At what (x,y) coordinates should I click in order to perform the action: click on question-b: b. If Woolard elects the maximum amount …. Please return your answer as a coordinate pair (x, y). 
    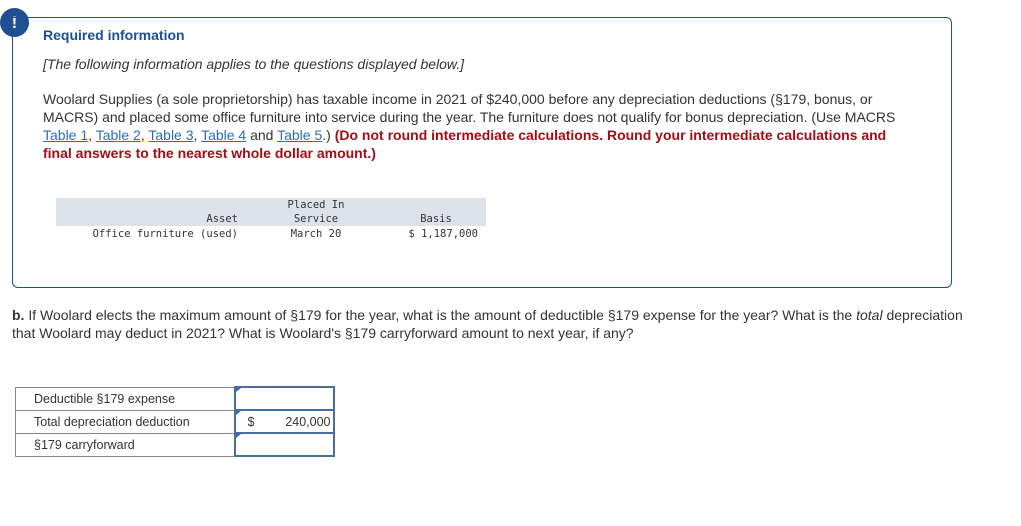
    Looking at the image, I should click on (492, 324).